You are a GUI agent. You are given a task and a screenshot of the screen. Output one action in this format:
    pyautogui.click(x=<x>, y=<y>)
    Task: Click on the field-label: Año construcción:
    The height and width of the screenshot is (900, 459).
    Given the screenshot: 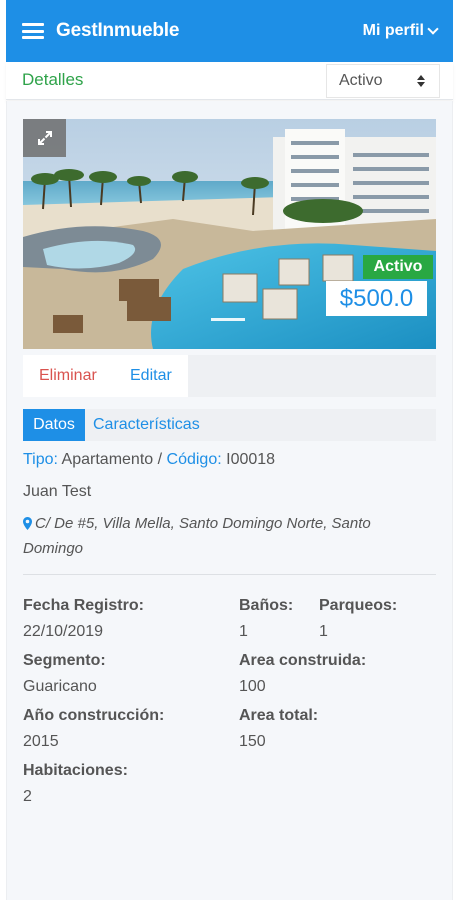 What is the action you would take?
    pyautogui.click(x=94, y=715)
    